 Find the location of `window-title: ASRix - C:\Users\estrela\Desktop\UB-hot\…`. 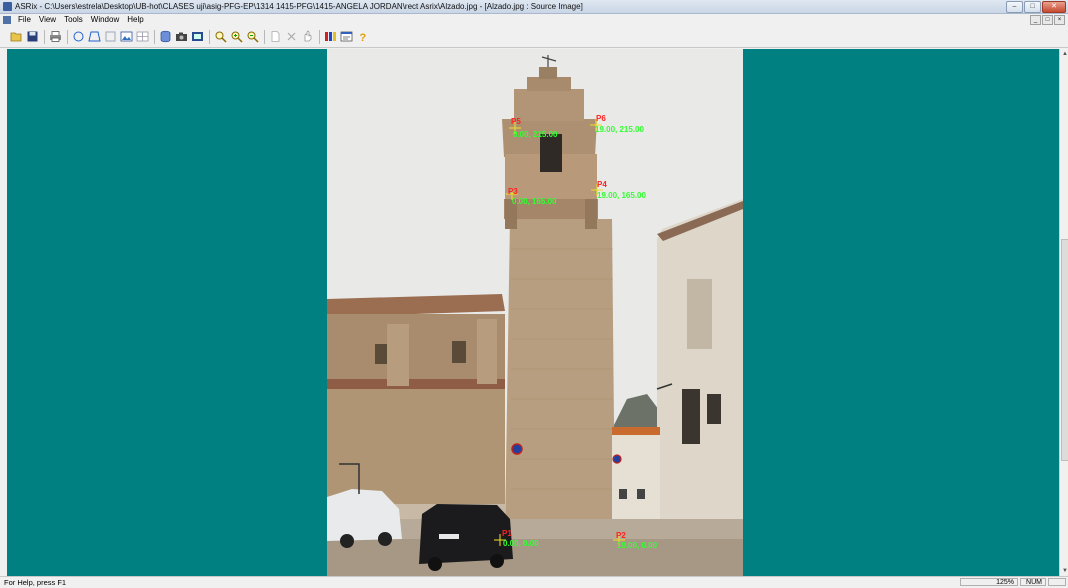

window-title: ASRix - C:\Users\estrela\Desktop\UB-hot\… is located at coordinates (299, 6).